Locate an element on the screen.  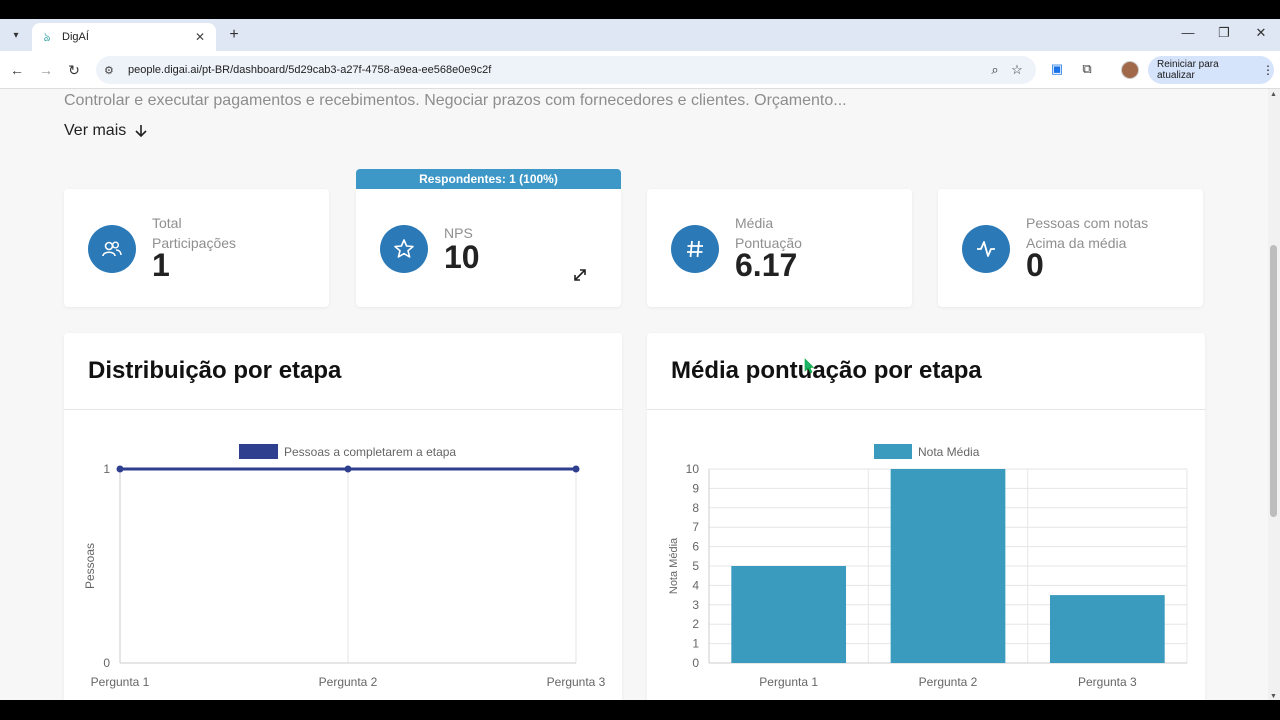
y-tick-label: 5 is located at coordinates (695, 566).